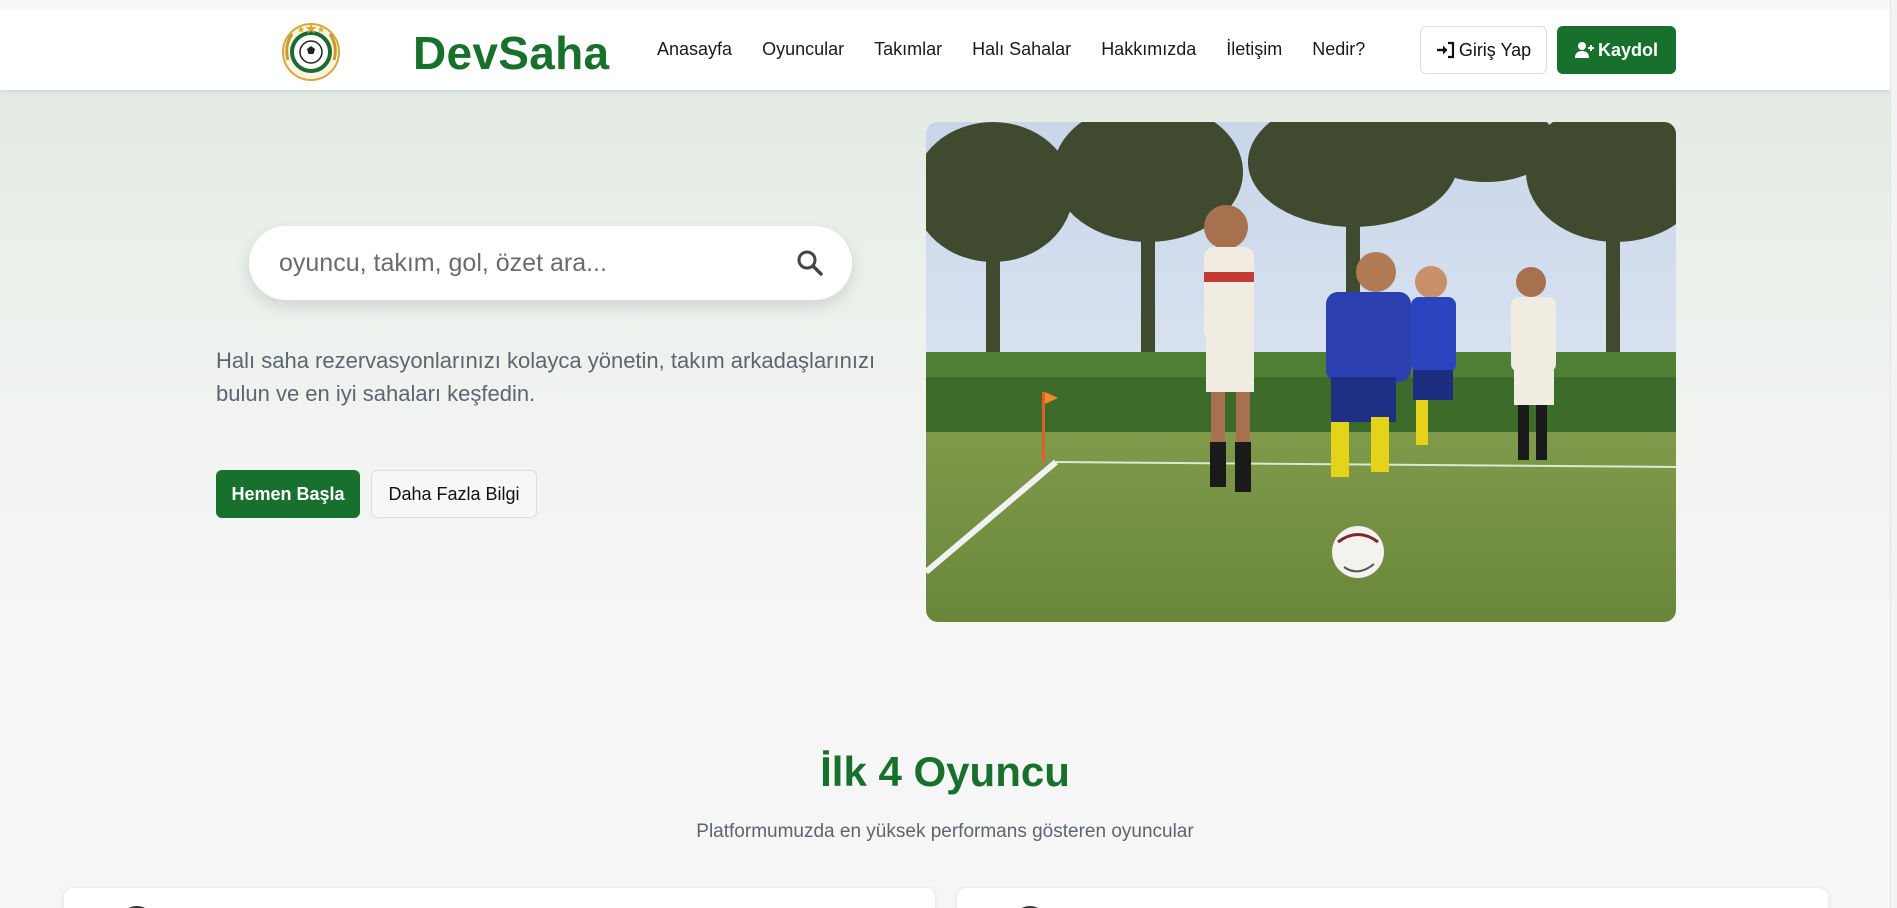 Image resolution: width=1897 pixels, height=908 pixels. I want to click on search-input, so click(519, 263).